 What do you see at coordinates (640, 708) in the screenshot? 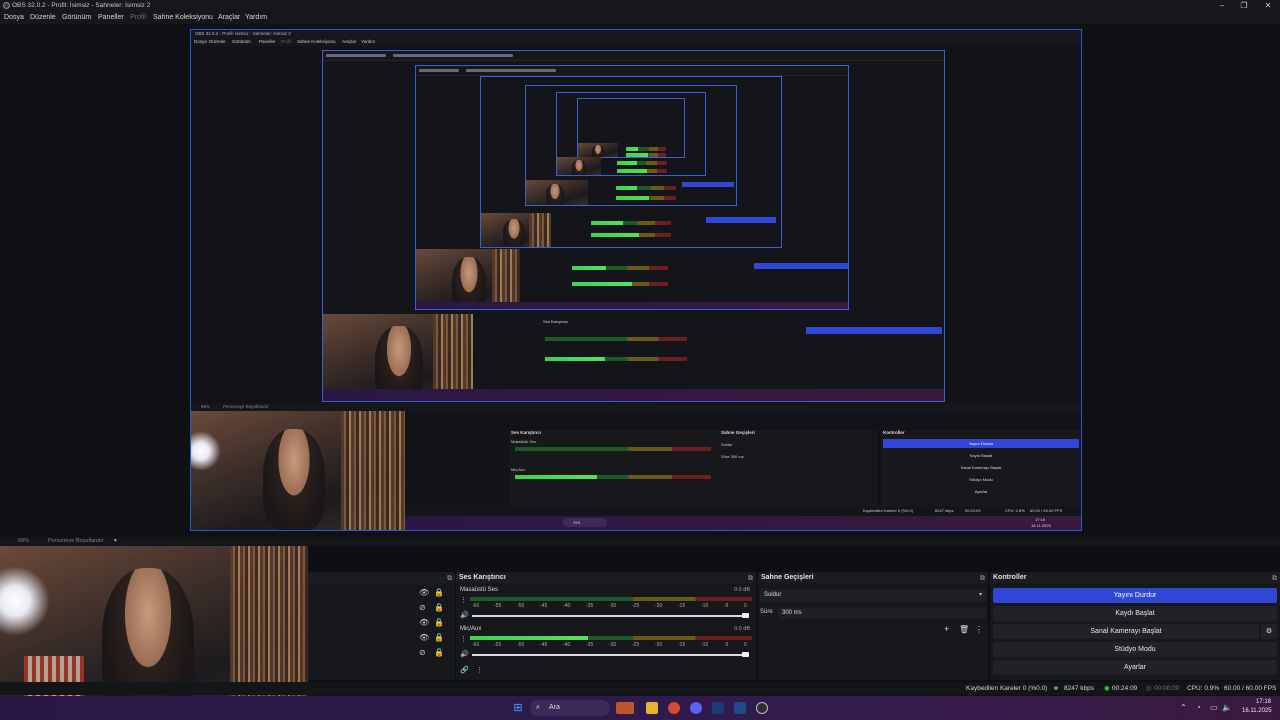
I see `windows-taskbar: ⊞ ⌕ Ara ⌃ ◔ ▭ 🔈 17:18 16.11.2025` at bounding box center [640, 708].